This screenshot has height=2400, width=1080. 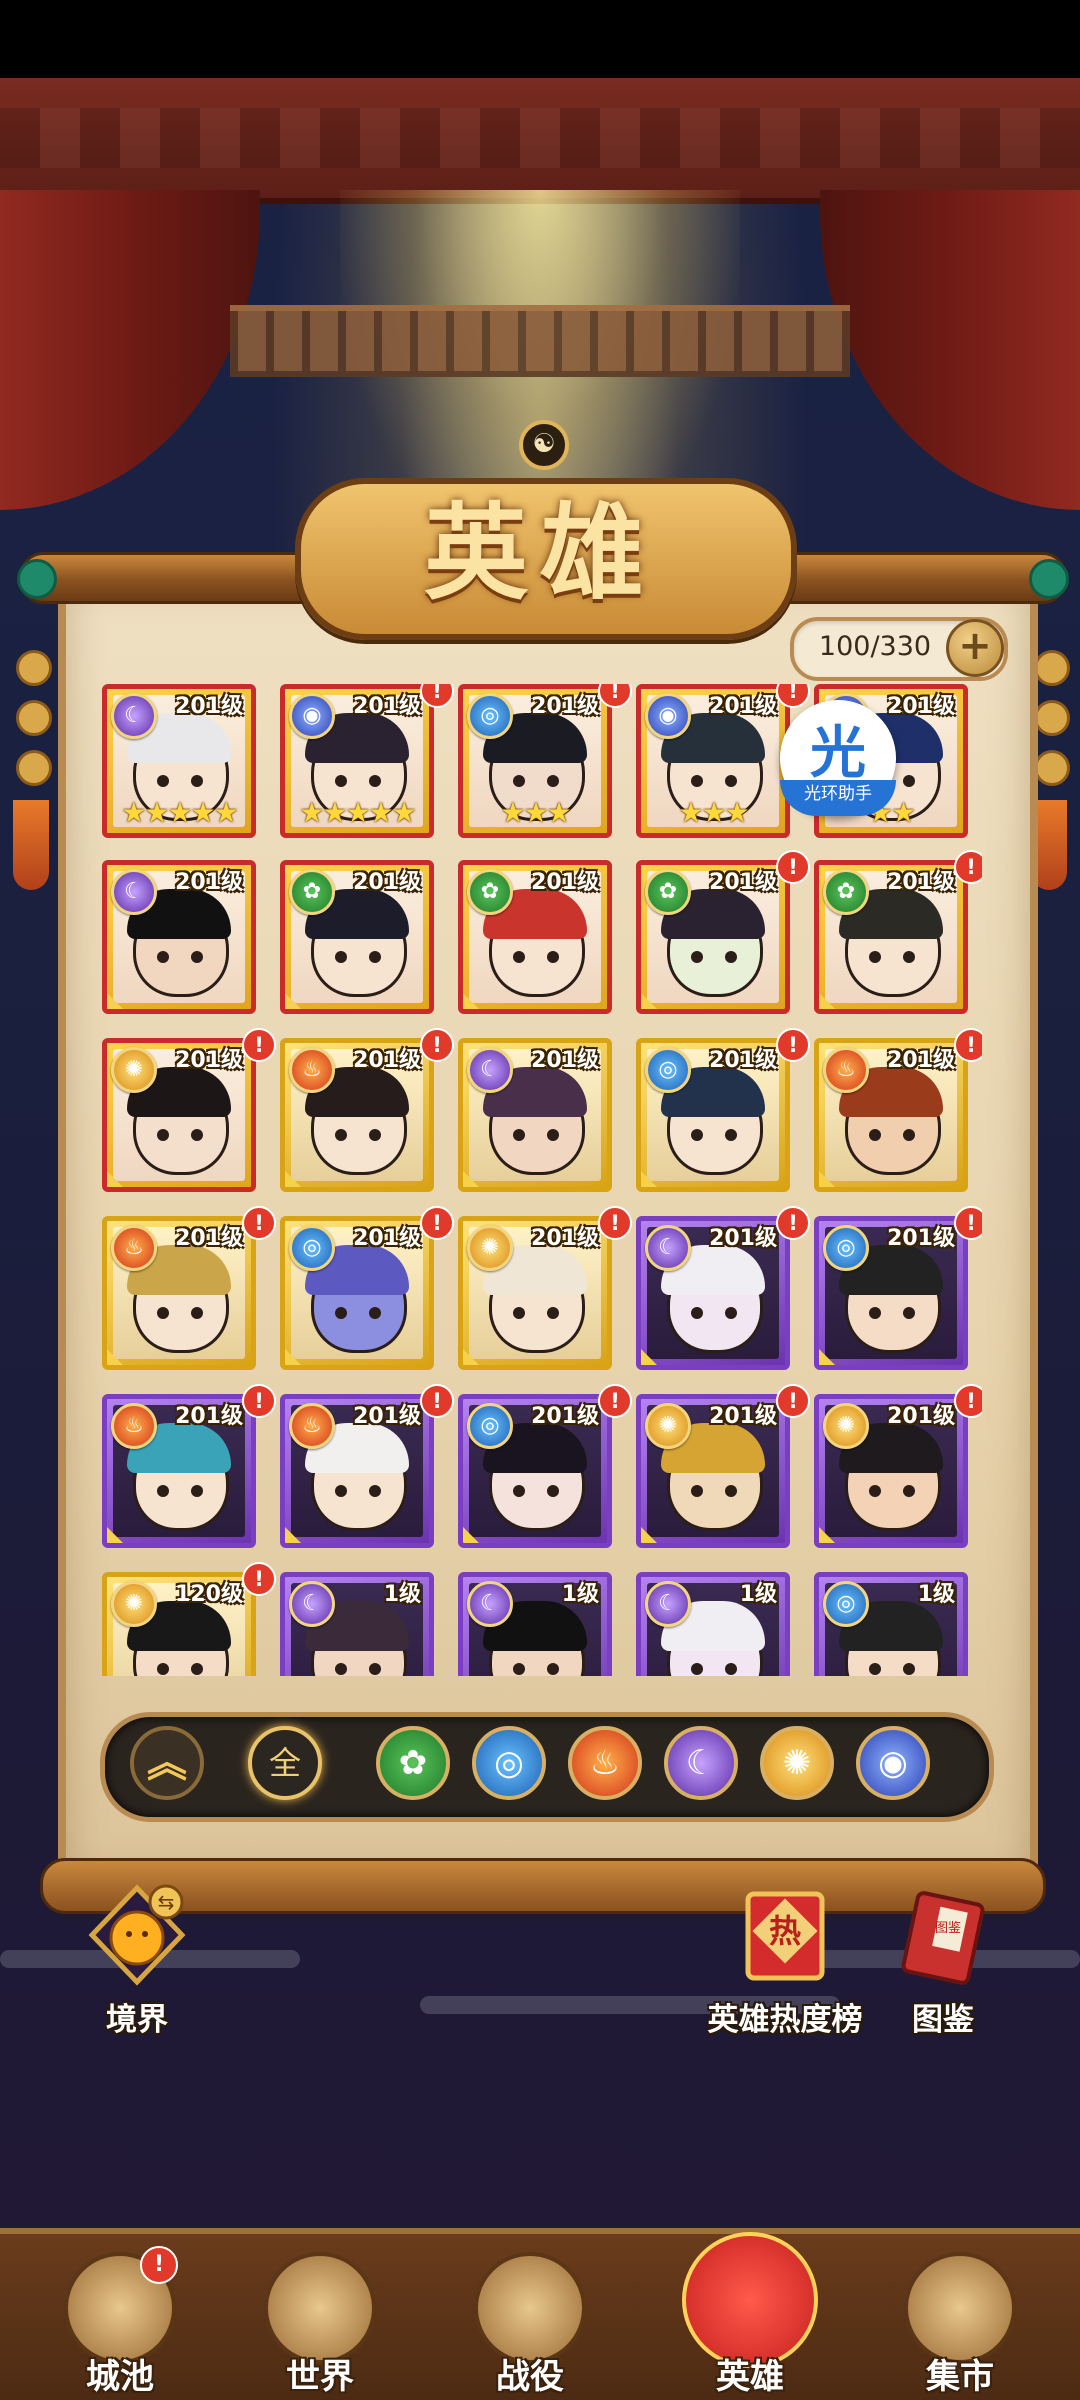 What do you see at coordinates (509, 1763) in the screenshot?
I see `filter-water-button: ◎` at bounding box center [509, 1763].